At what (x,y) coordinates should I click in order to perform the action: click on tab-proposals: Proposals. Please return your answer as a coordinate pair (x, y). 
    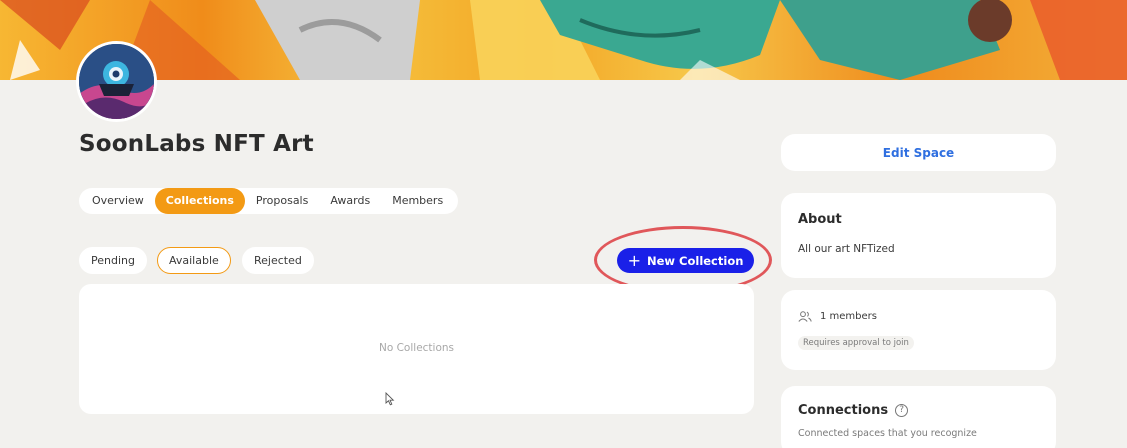
    Looking at the image, I should click on (282, 201).